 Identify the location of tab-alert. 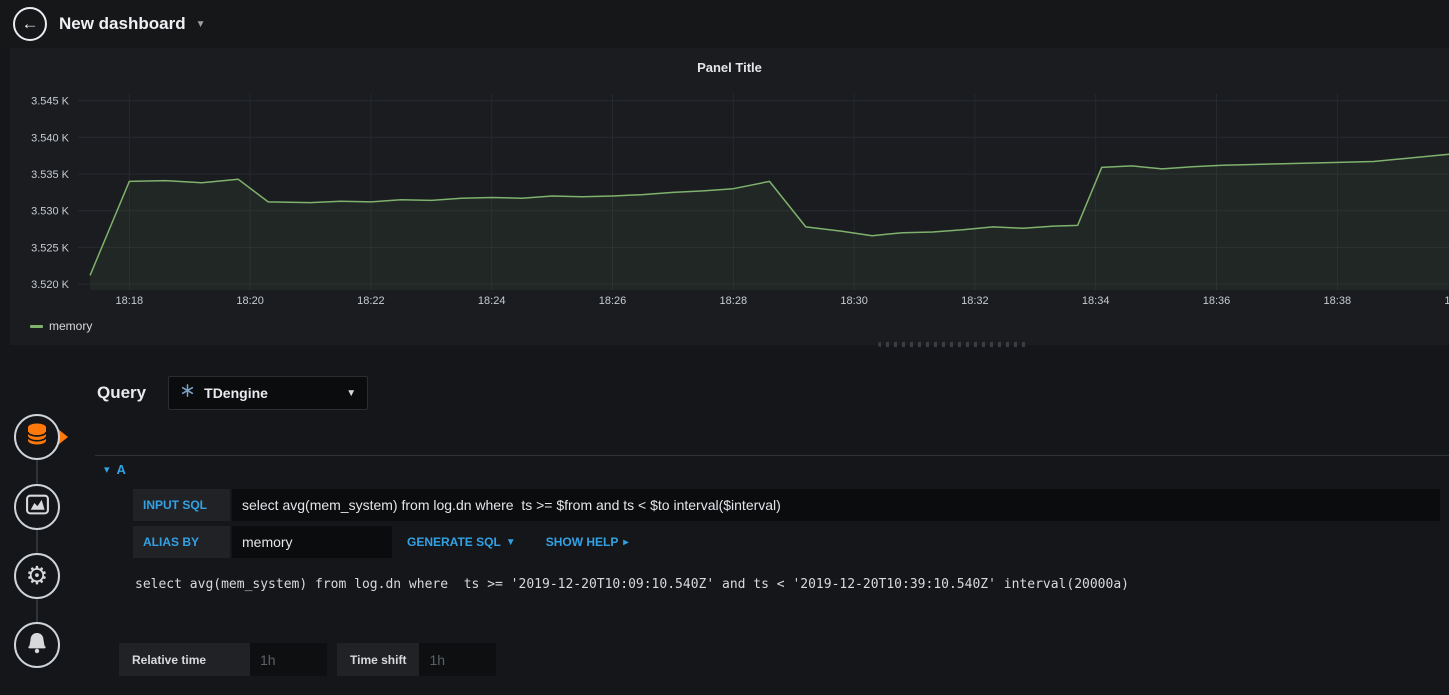
(37, 645).